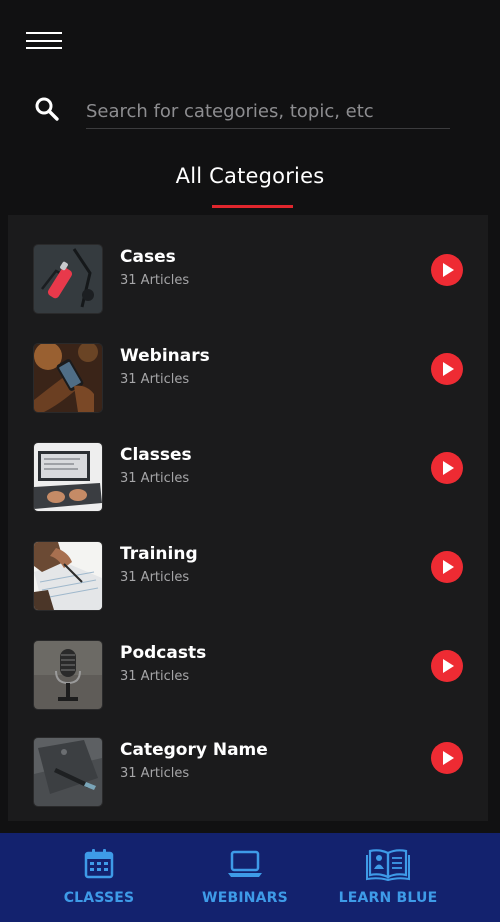 This screenshot has height=922, width=500. What do you see at coordinates (388, 865) in the screenshot?
I see `book-icon` at bounding box center [388, 865].